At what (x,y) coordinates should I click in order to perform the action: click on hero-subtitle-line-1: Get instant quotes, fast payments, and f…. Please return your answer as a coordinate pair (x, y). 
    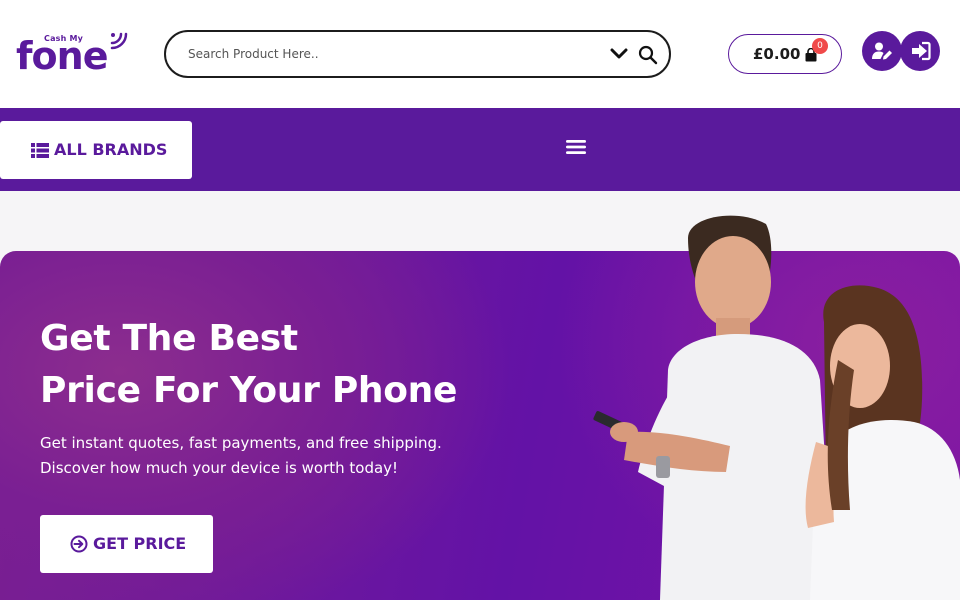
    Looking at the image, I should click on (241, 443).